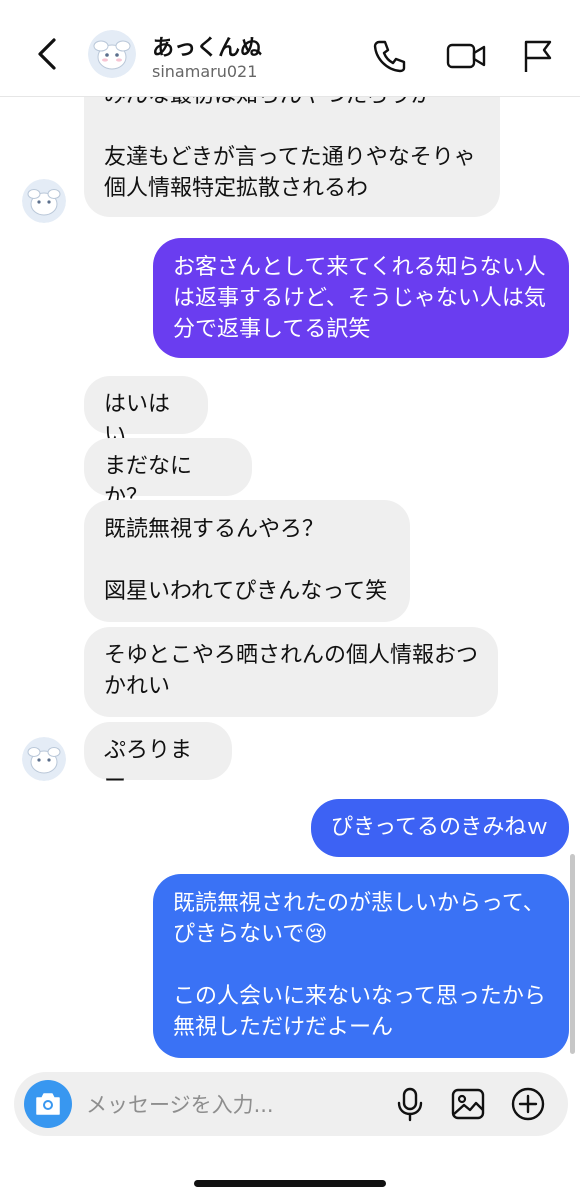  I want to click on chat-header: あっくんぬ sinamaru021, so click(290, 48).